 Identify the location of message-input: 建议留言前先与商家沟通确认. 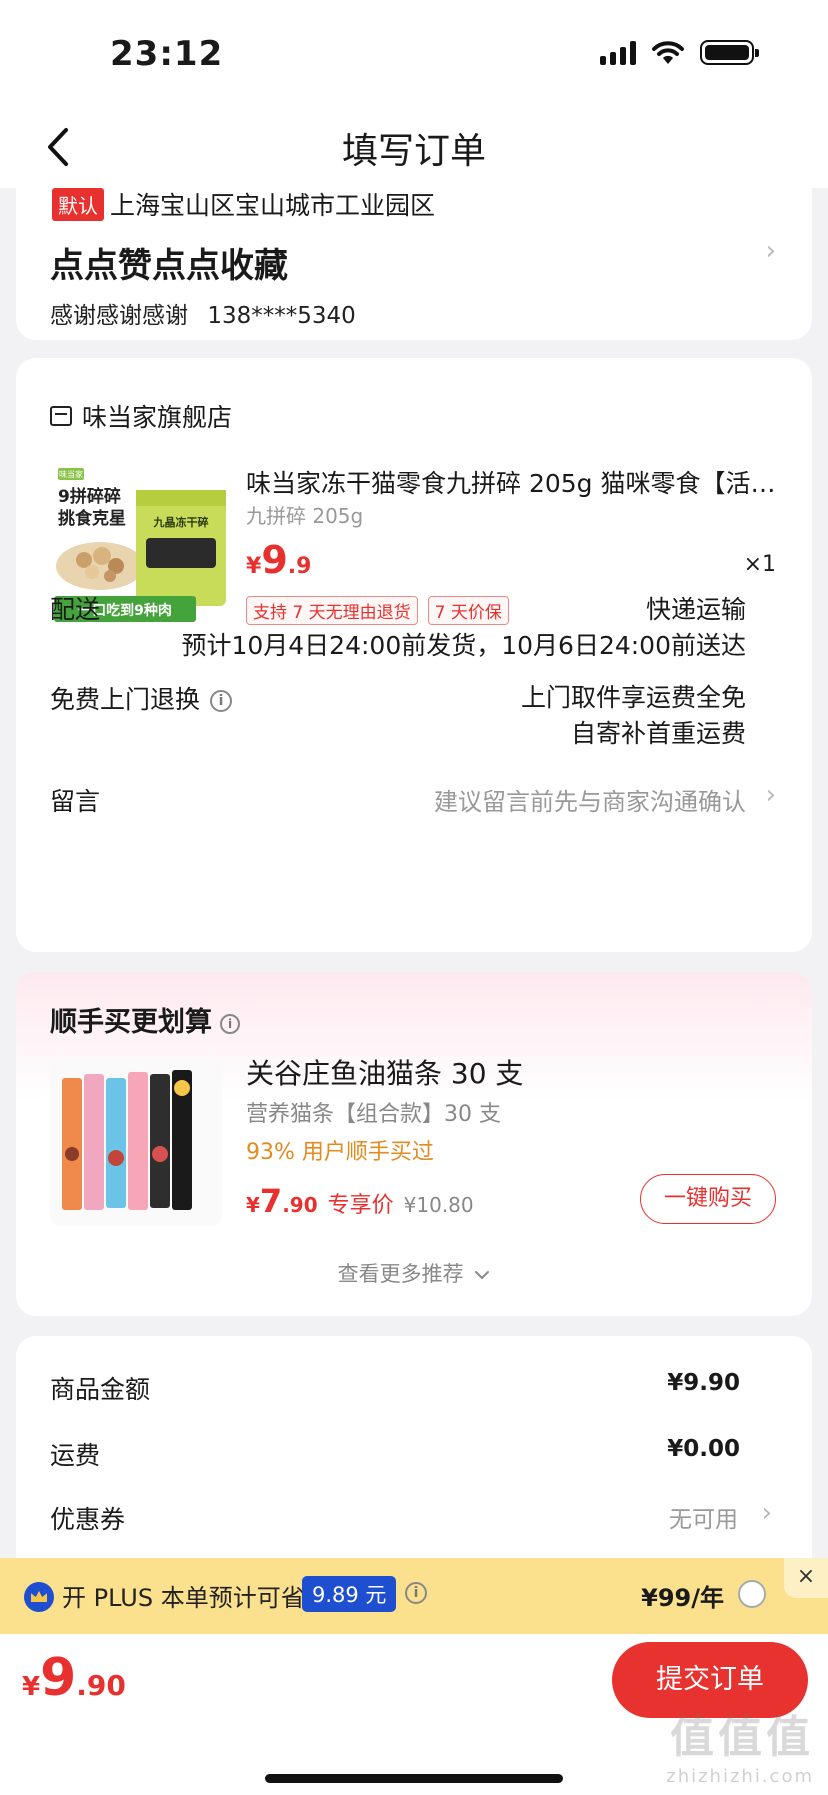
(590, 799).